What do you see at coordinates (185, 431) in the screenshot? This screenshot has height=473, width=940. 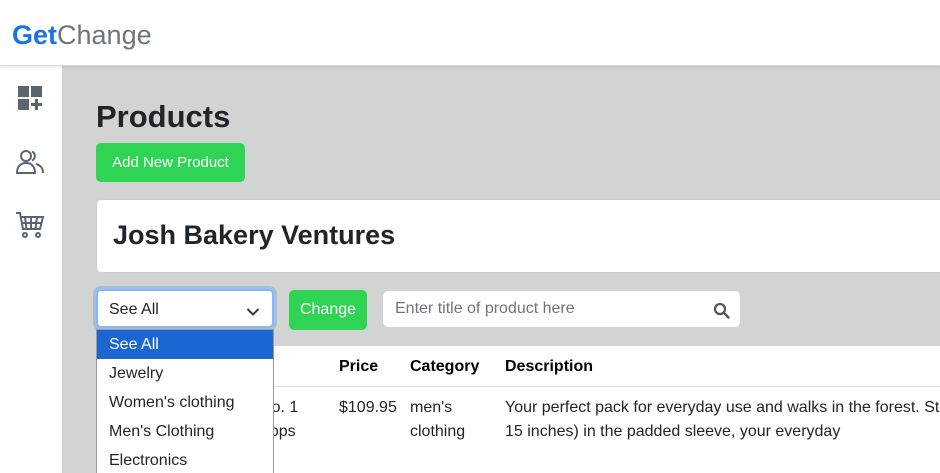 I see `dropdown-option-mens-clothing: Men's Clothing` at bounding box center [185, 431].